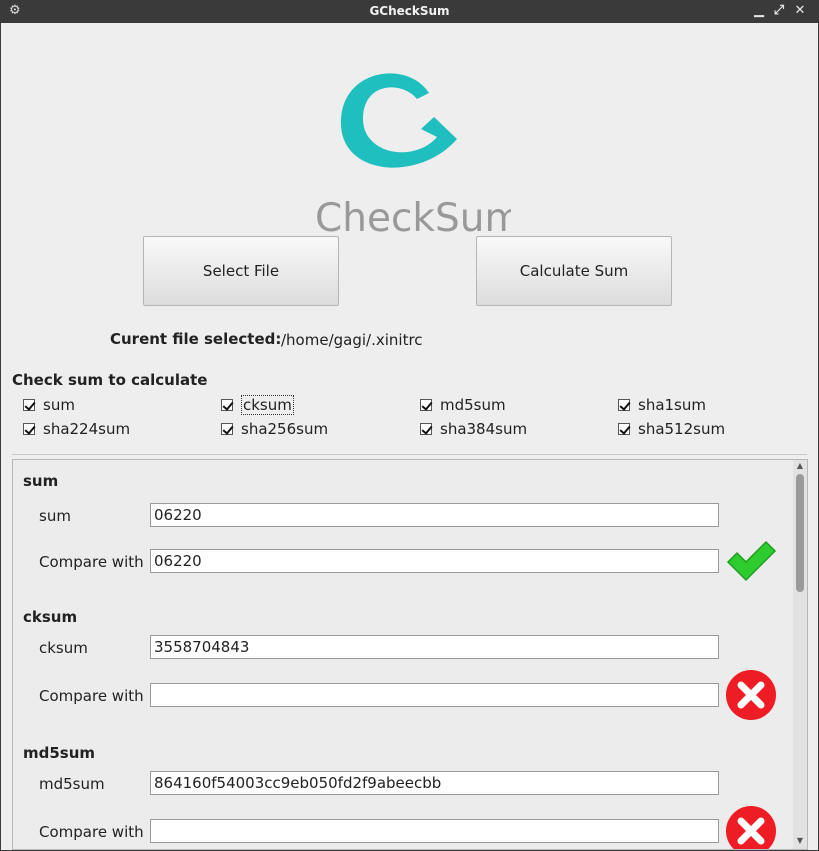 Image resolution: width=819 pixels, height=851 pixels. I want to click on checkbox-md5sum: md5sum, so click(463, 405).